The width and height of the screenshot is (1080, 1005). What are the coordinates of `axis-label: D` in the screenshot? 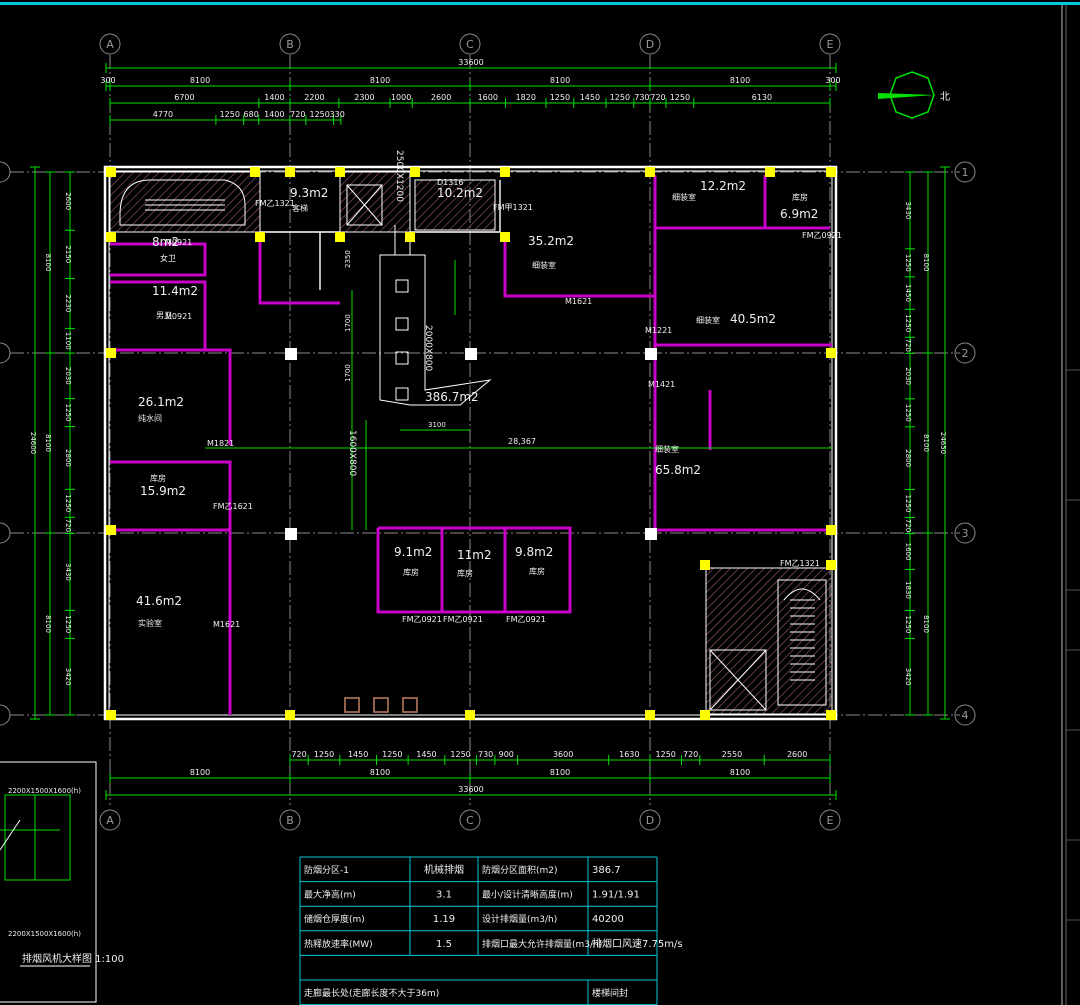 It's located at (650, 44).